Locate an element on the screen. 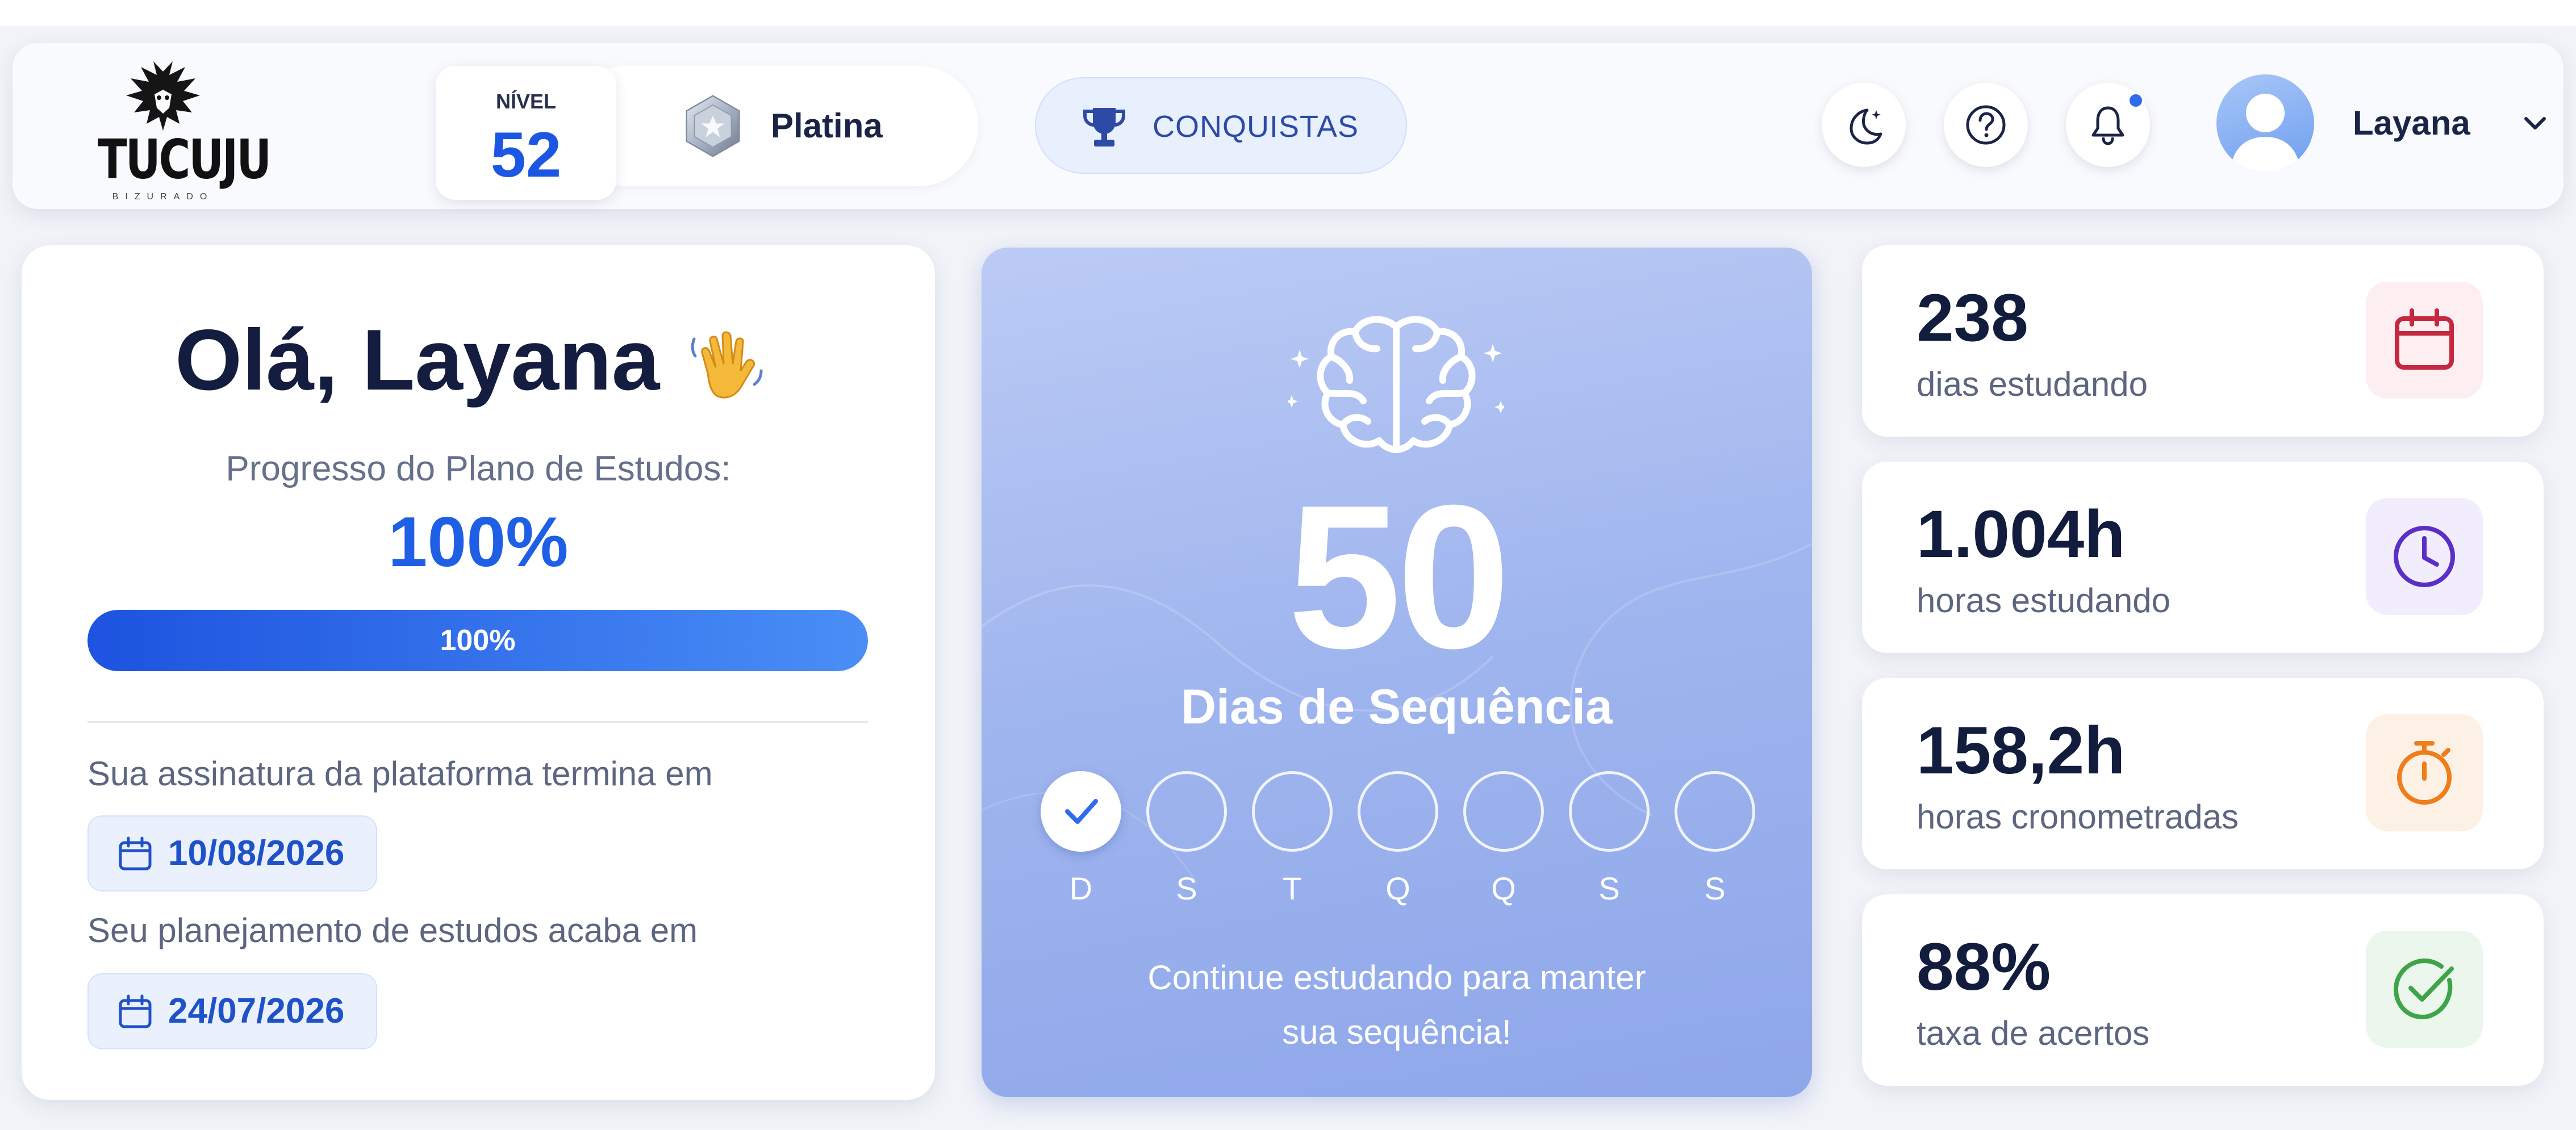  streak-day-letter: T is located at coordinates (1292, 888).